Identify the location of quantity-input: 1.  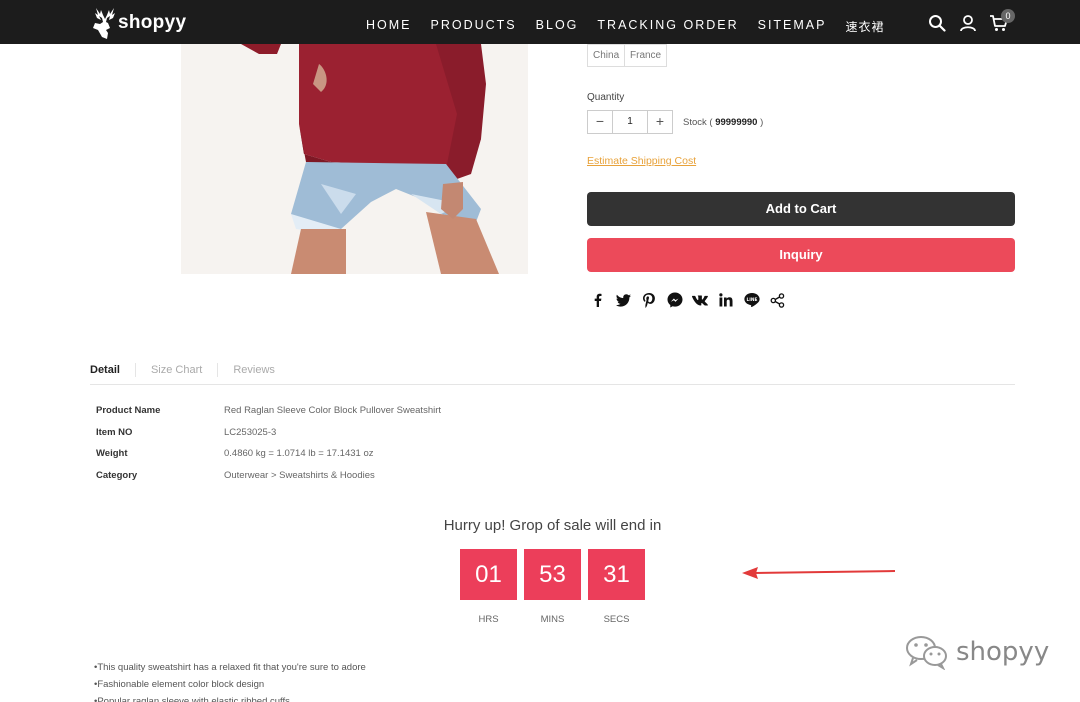
(630, 122).